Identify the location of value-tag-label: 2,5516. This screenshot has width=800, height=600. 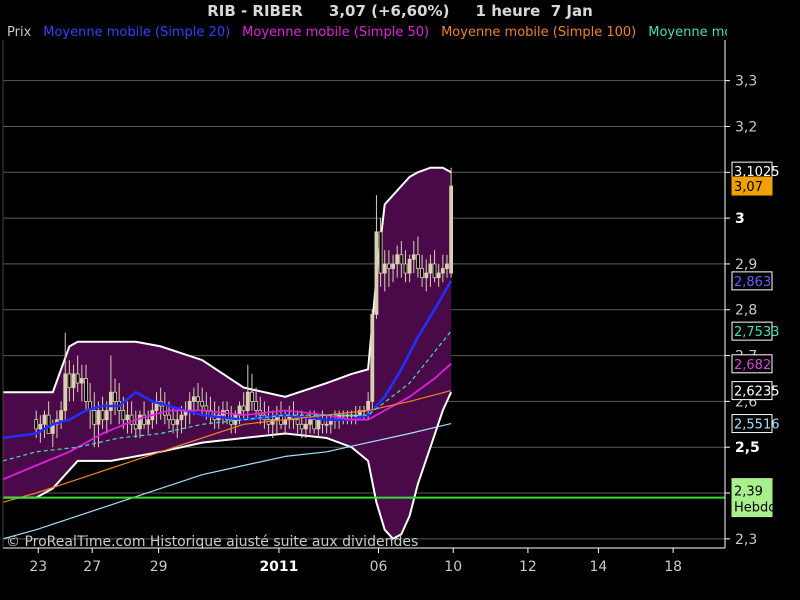
(757, 425).